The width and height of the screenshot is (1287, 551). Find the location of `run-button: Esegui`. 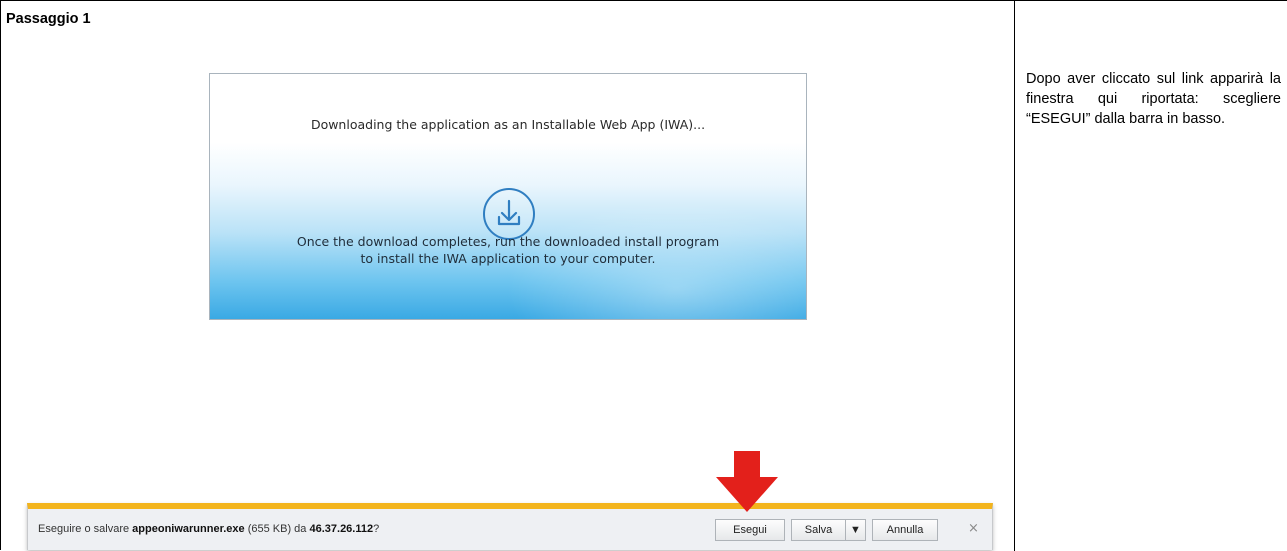

run-button: Esegui is located at coordinates (750, 530).